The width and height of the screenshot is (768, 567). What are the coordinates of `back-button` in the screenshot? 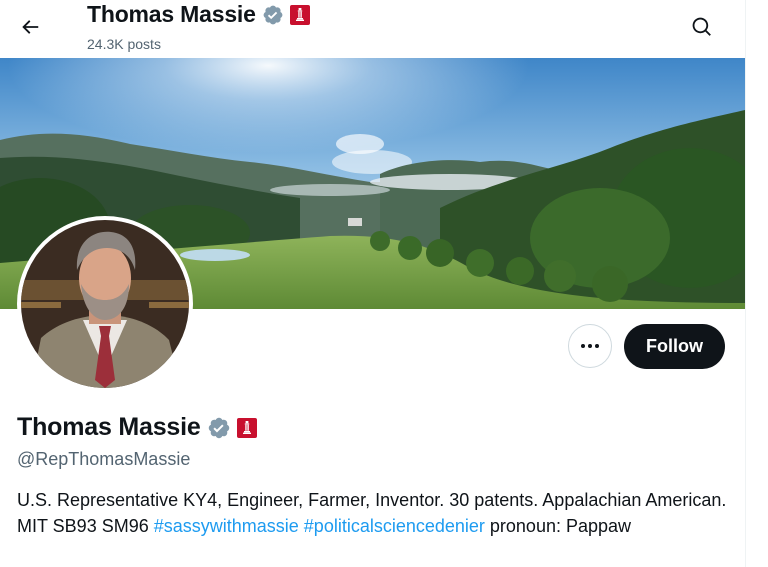 It's located at (30, 27).